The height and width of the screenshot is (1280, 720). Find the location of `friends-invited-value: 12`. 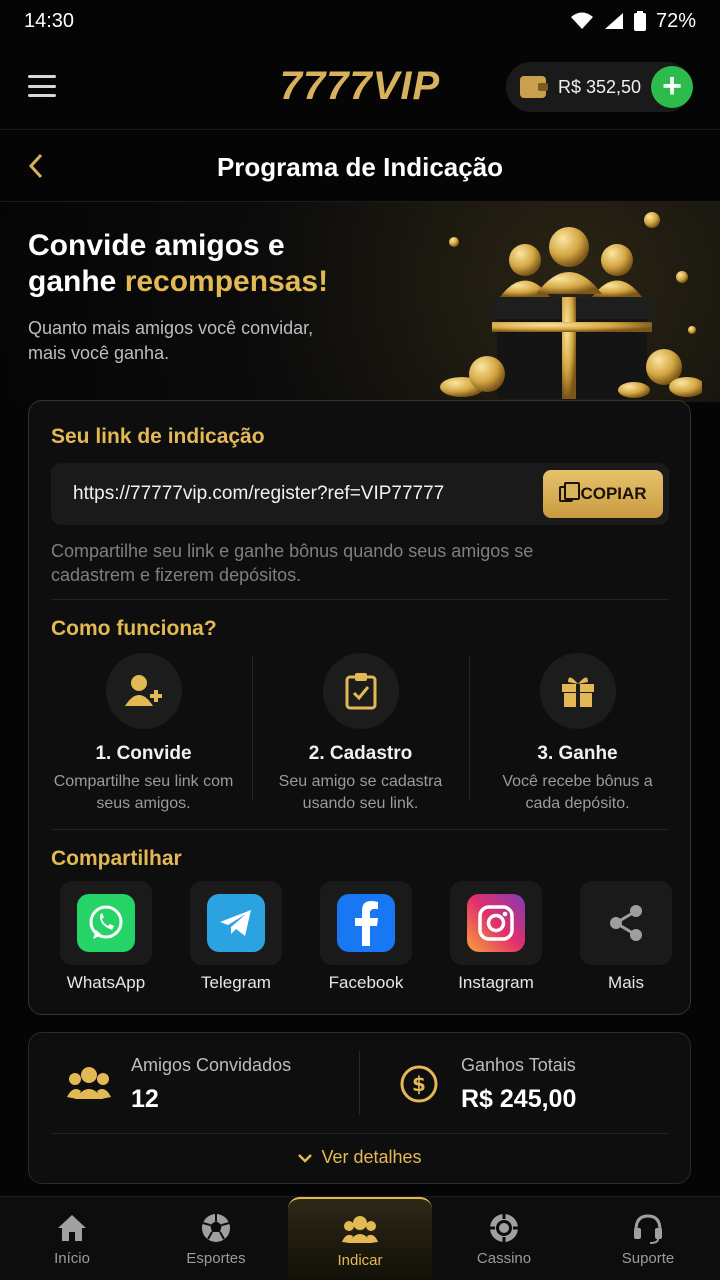

friends-invited-value: 12 is located at coordinates (145, 1099).